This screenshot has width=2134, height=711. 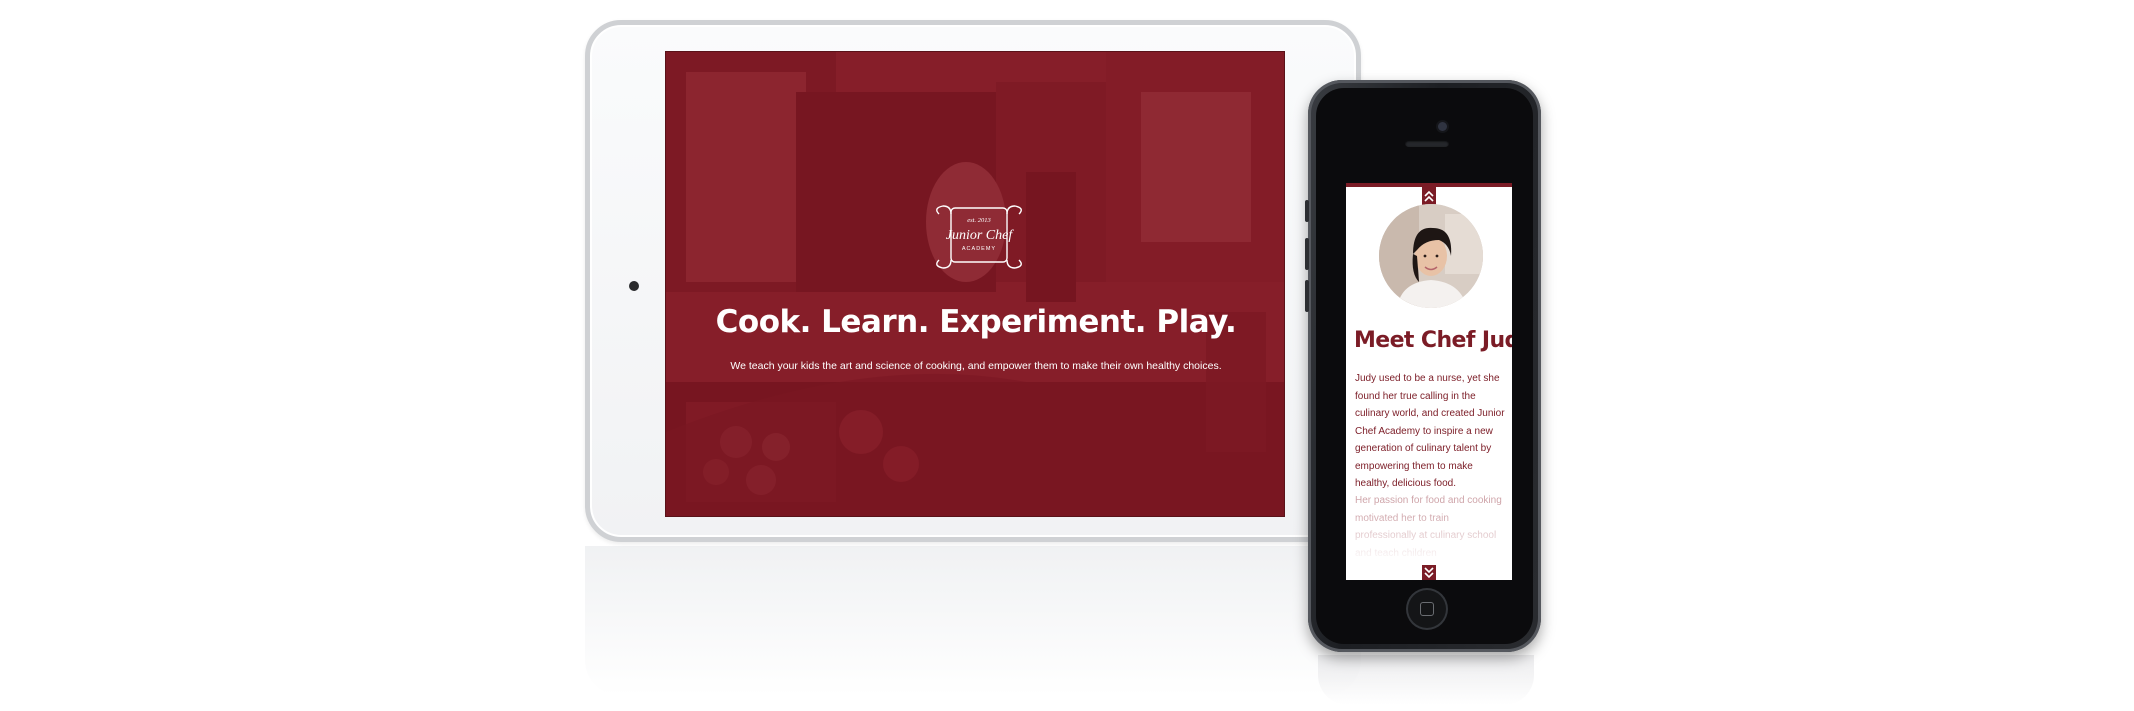 What do you see at coordinates (979, 220) in the screenshot?
I see `logo-est-text: est. 2013` at bounding box center [979, 220].